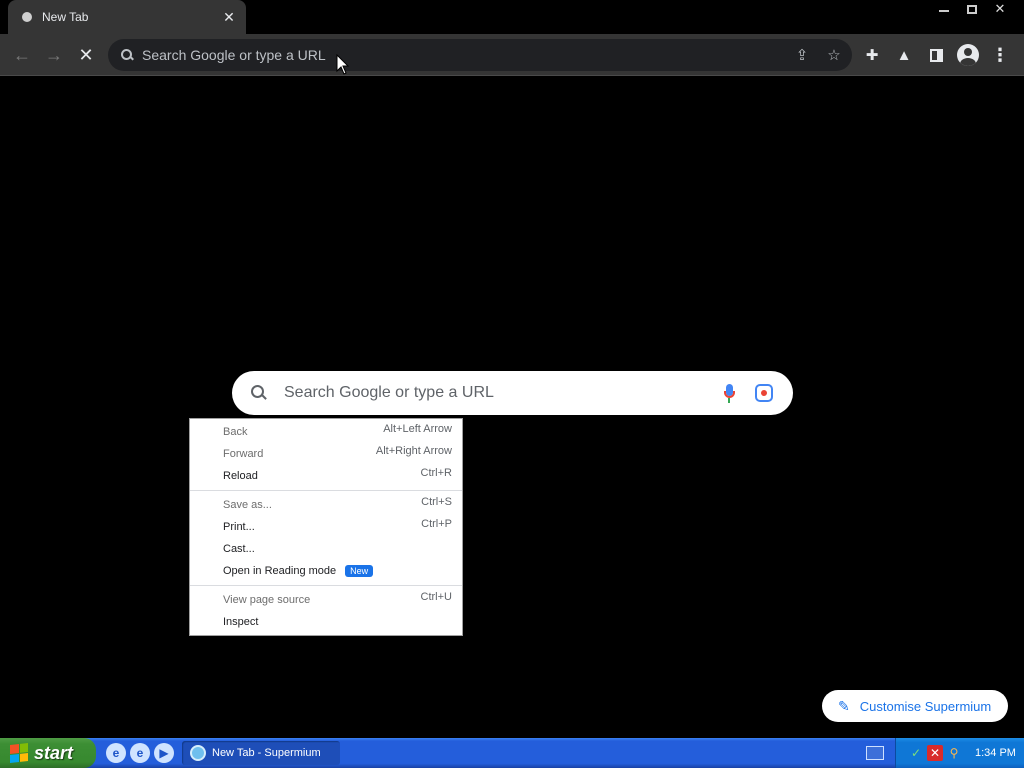 The width and height of the screenshot is (1024, 768). Describe the element at coordinates (54, 55) in the screenshot. I see `forward-button: →` at that location.